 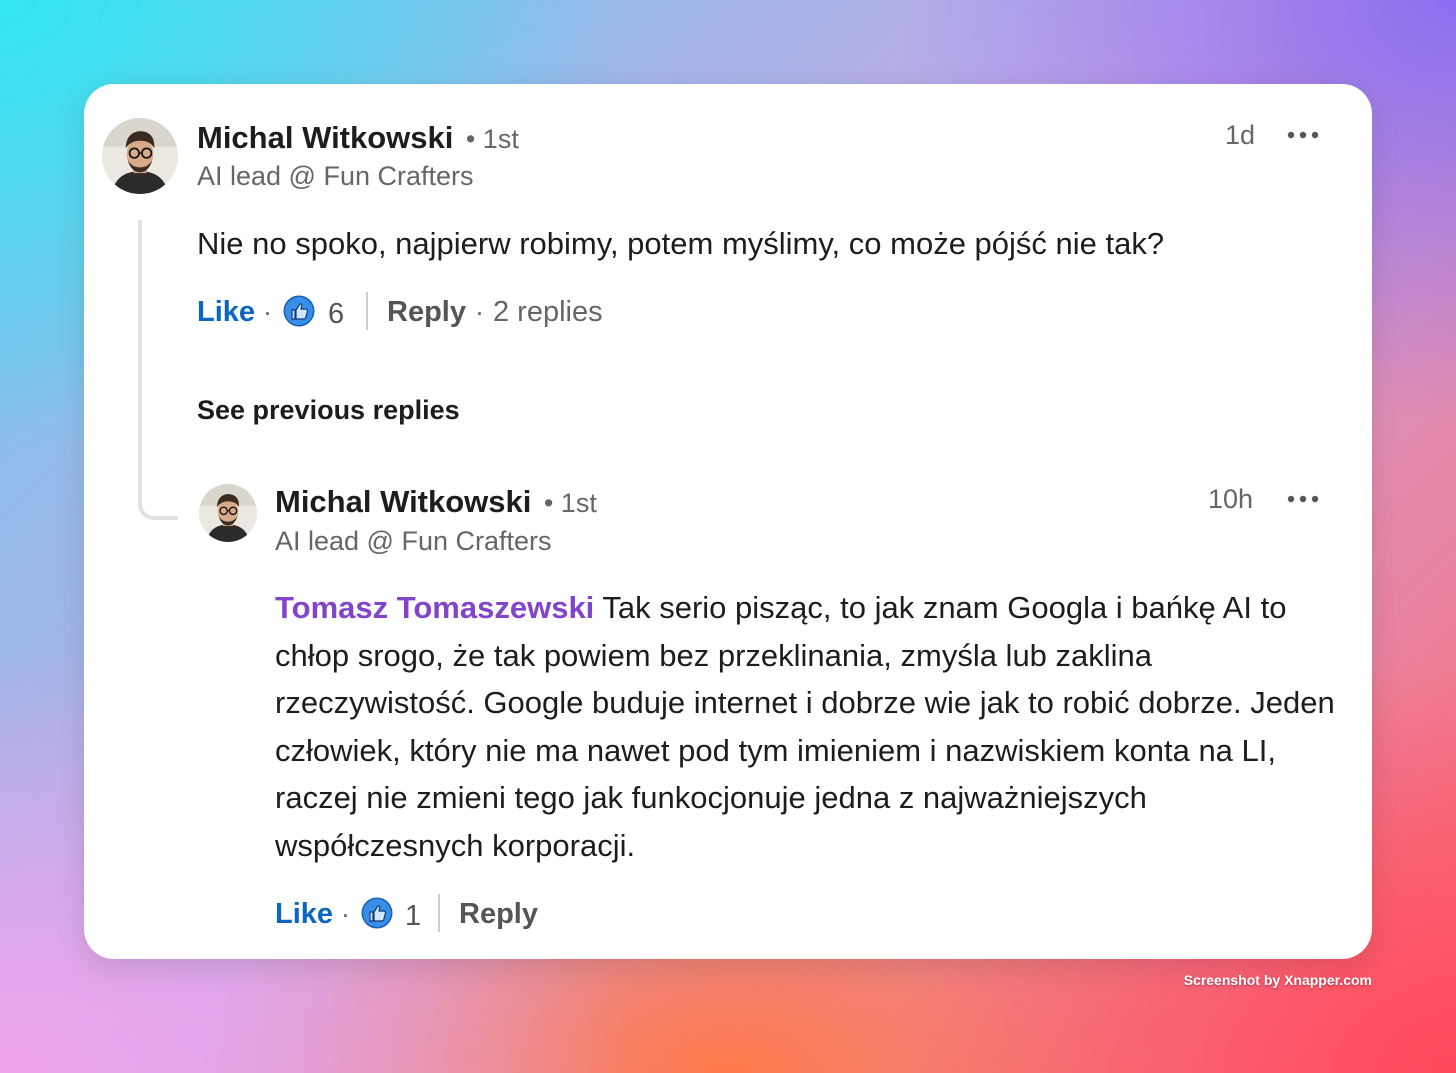 What do you see at coordinates (328, 410) in the screenshot?
I see `see-previous-replies-link: See previous replies` at bounding box center [328, 410].